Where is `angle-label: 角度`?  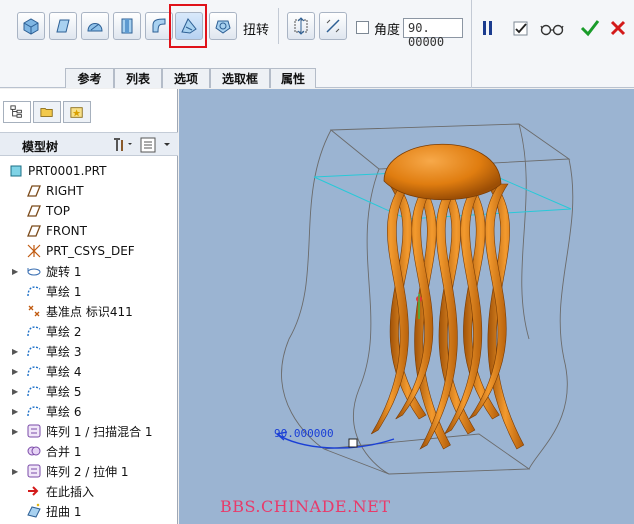 angle-label: 角度 is located at coordinates (387, 30).